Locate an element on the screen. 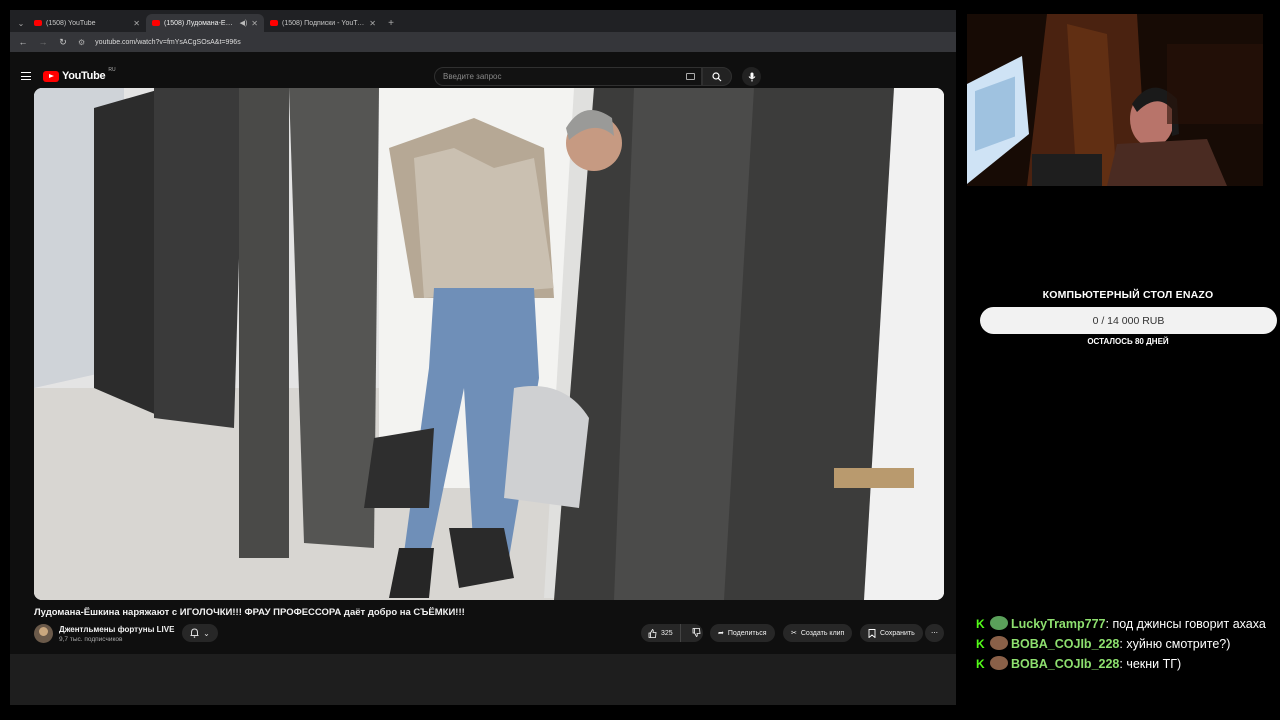 The height and width of the screenshot is (720, 1280). tab-title: (1508) Подписки - YouTube is located at coordinates (324, 23).